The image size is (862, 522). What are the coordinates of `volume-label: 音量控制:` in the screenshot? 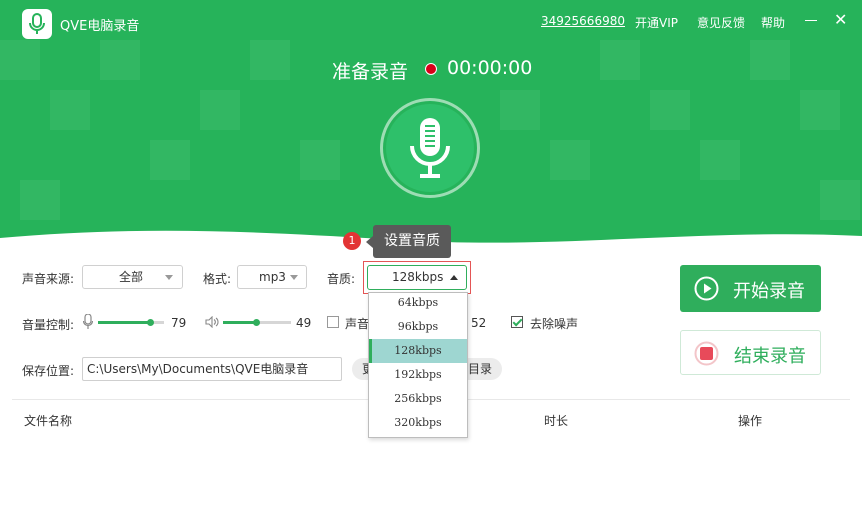 It's located at (48, 325).